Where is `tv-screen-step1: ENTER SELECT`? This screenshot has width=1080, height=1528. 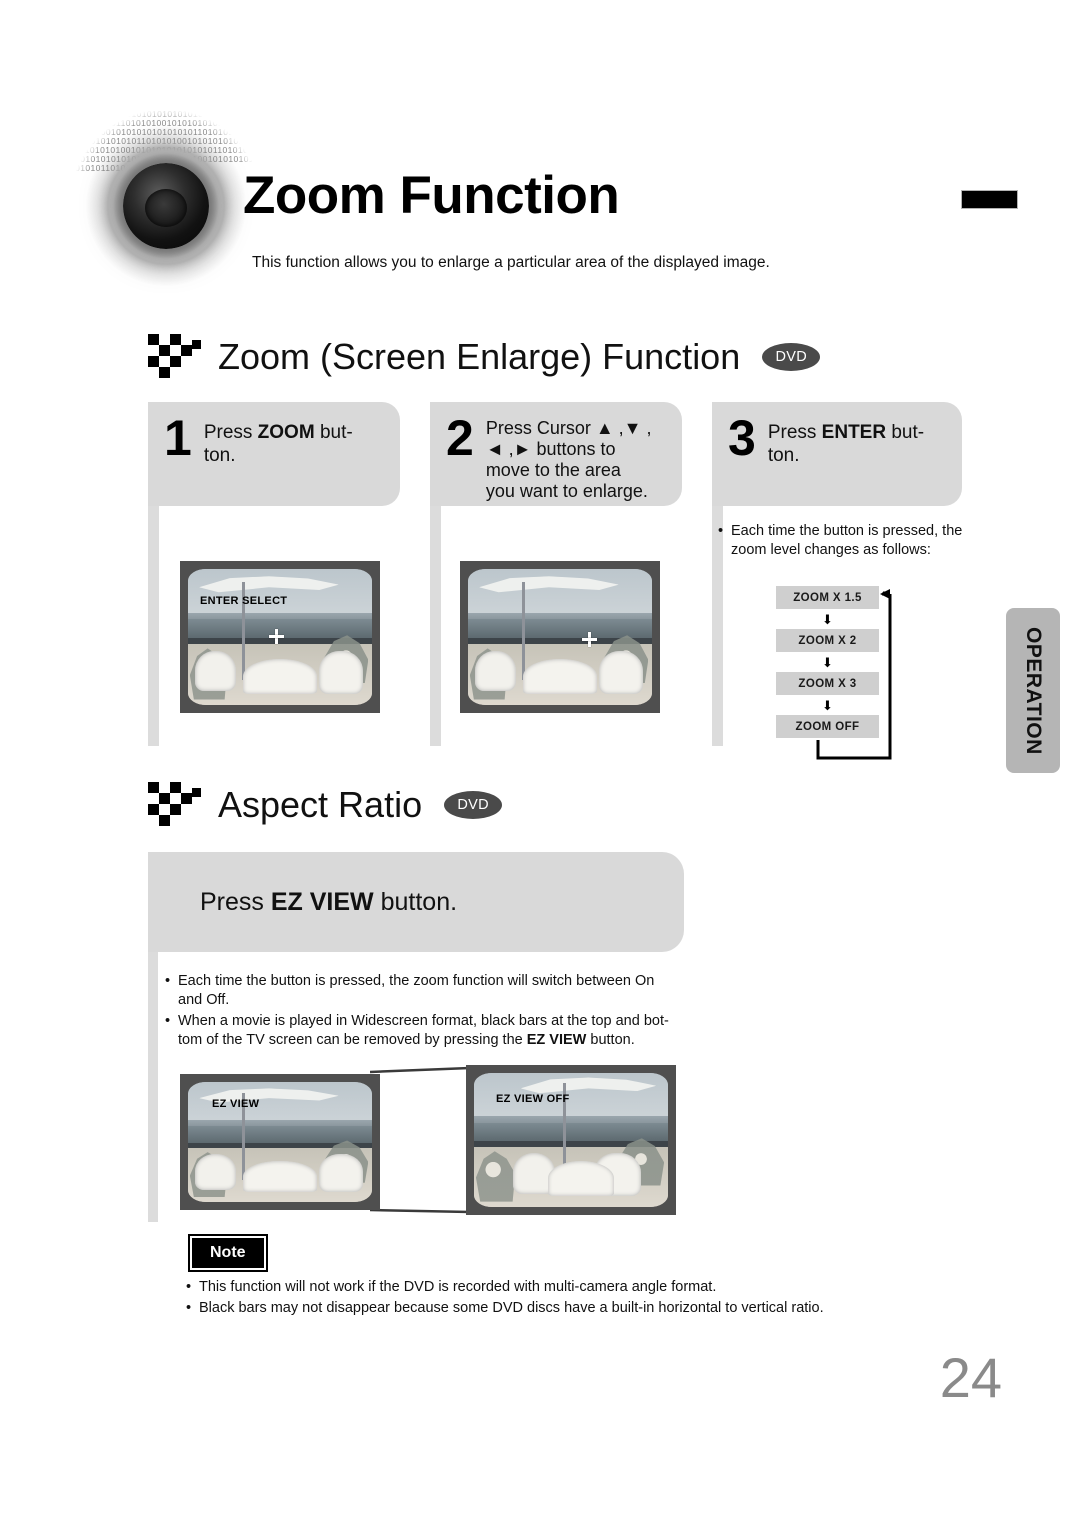 tv-screen-step1: ENTER SELECT is located at coordinates (280, 637).